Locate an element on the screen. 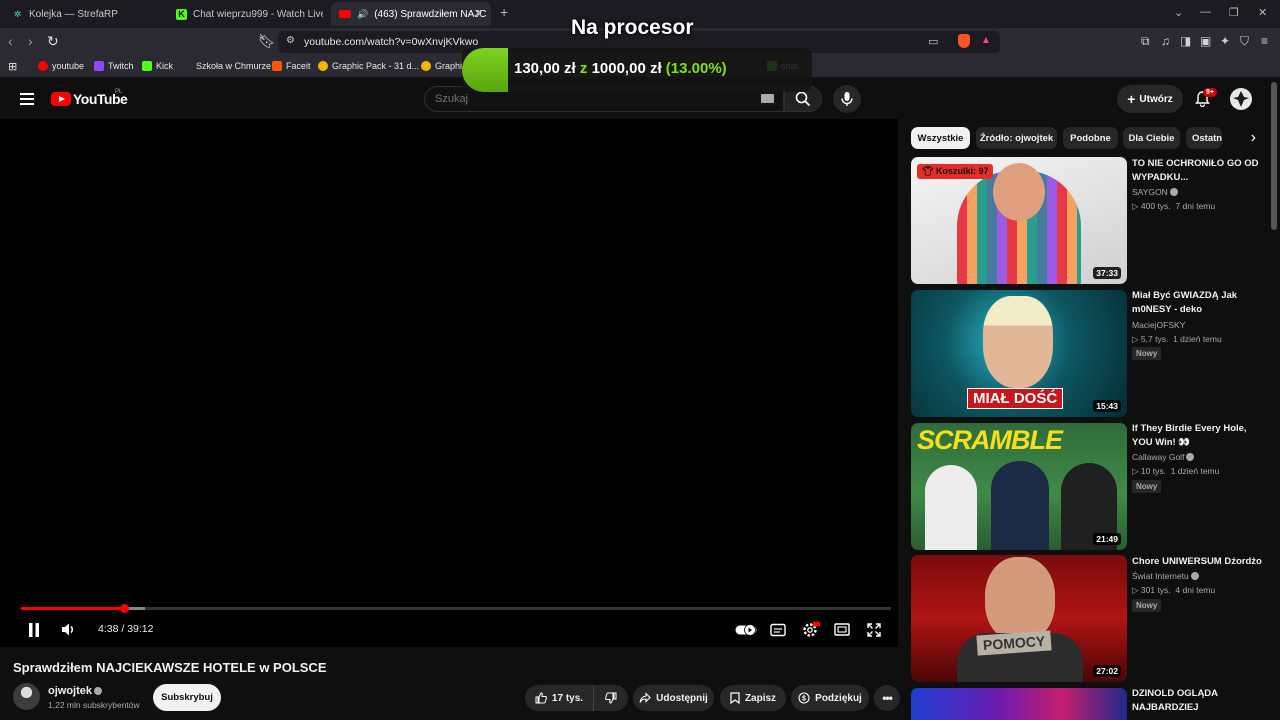 The width and height of the screenshot is (1280, 720). bookmark-youtube: youtube is located at coordinates (61, 66).